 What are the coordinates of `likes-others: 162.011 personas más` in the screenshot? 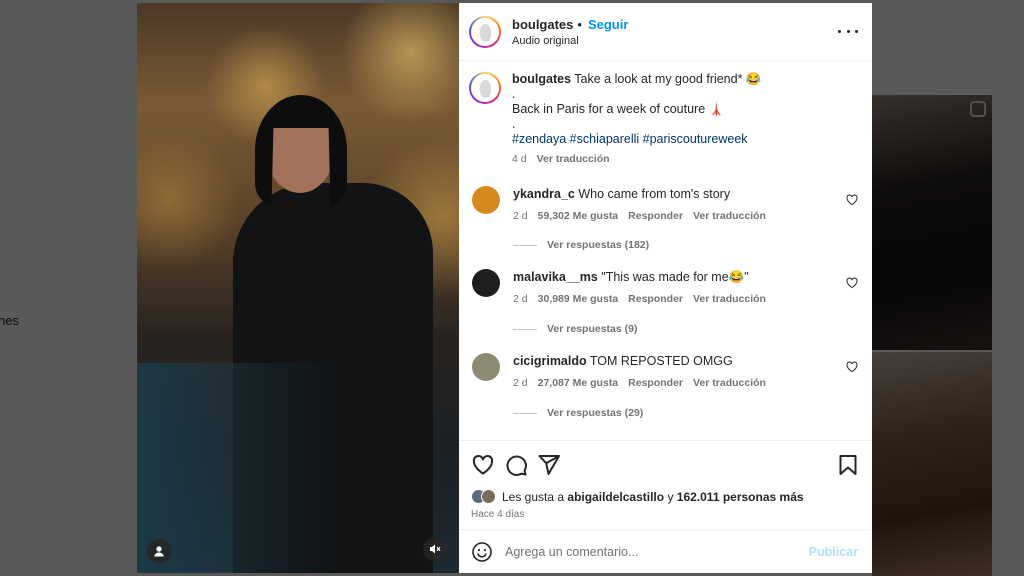 It's located at (740, 497).